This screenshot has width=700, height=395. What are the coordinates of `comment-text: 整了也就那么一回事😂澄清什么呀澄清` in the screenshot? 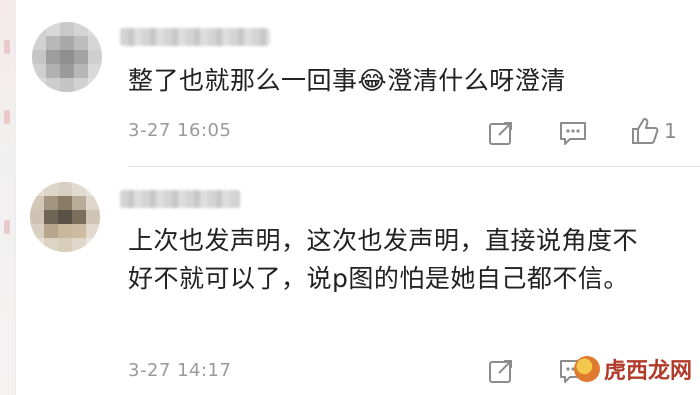 It's located at (347, 80).